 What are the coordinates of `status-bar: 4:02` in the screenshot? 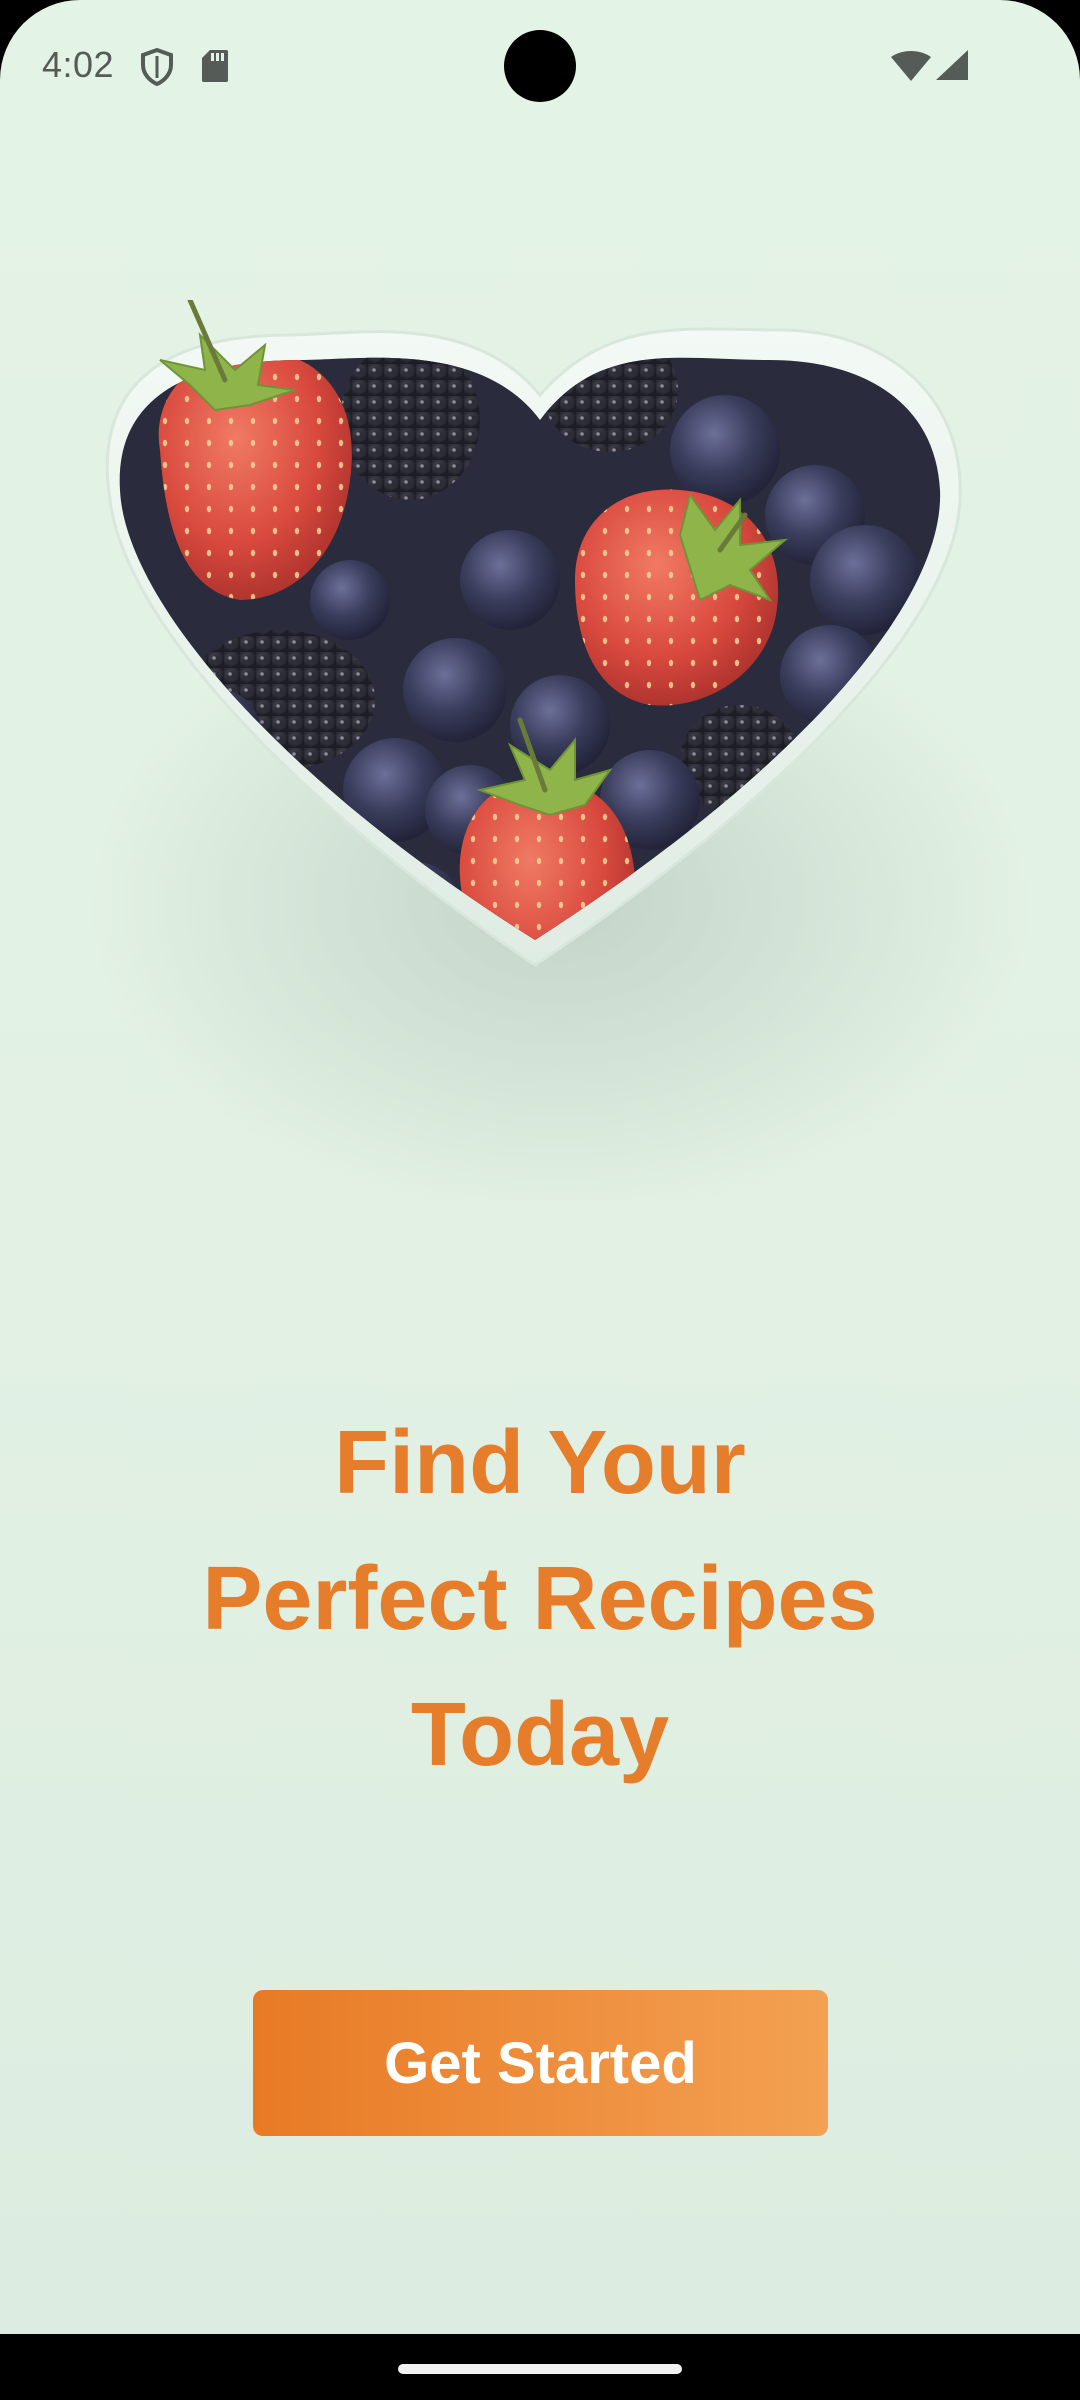 It's located at (540, 65).